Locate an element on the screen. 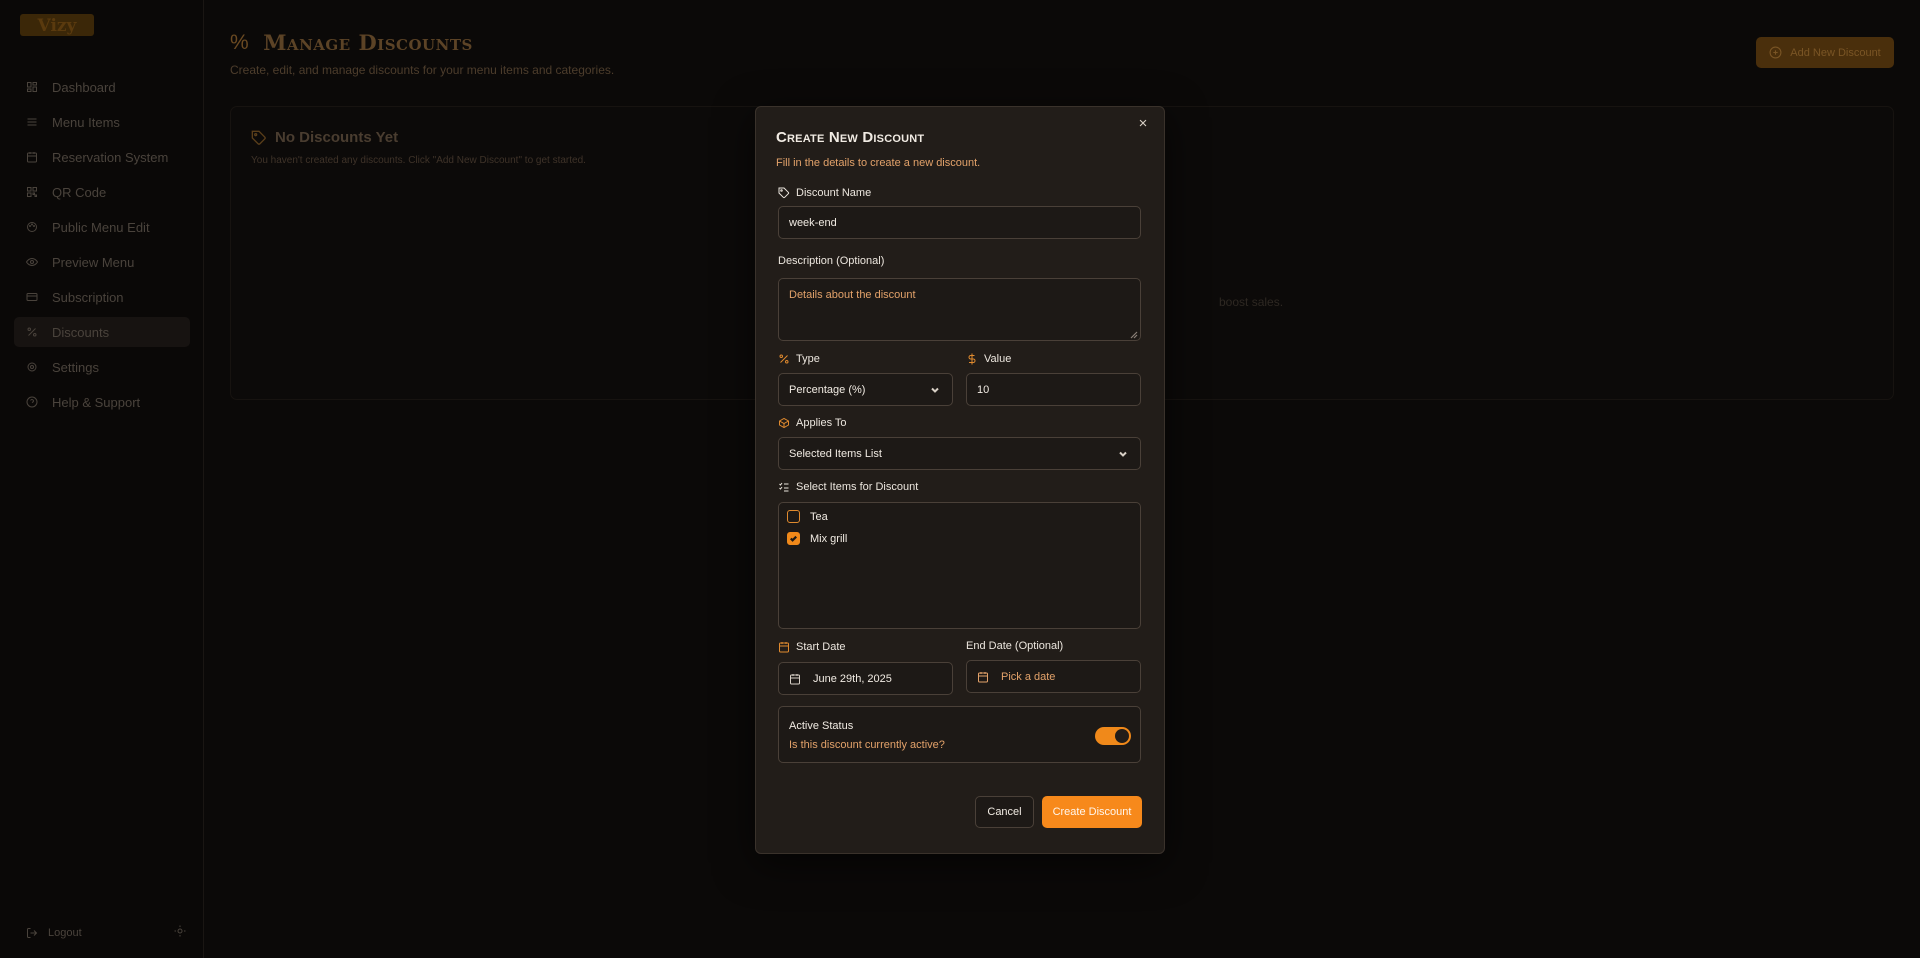 The height and width of the screenshot is (958, 1920). logout-label: Logout is located at coordinates (65, 932).